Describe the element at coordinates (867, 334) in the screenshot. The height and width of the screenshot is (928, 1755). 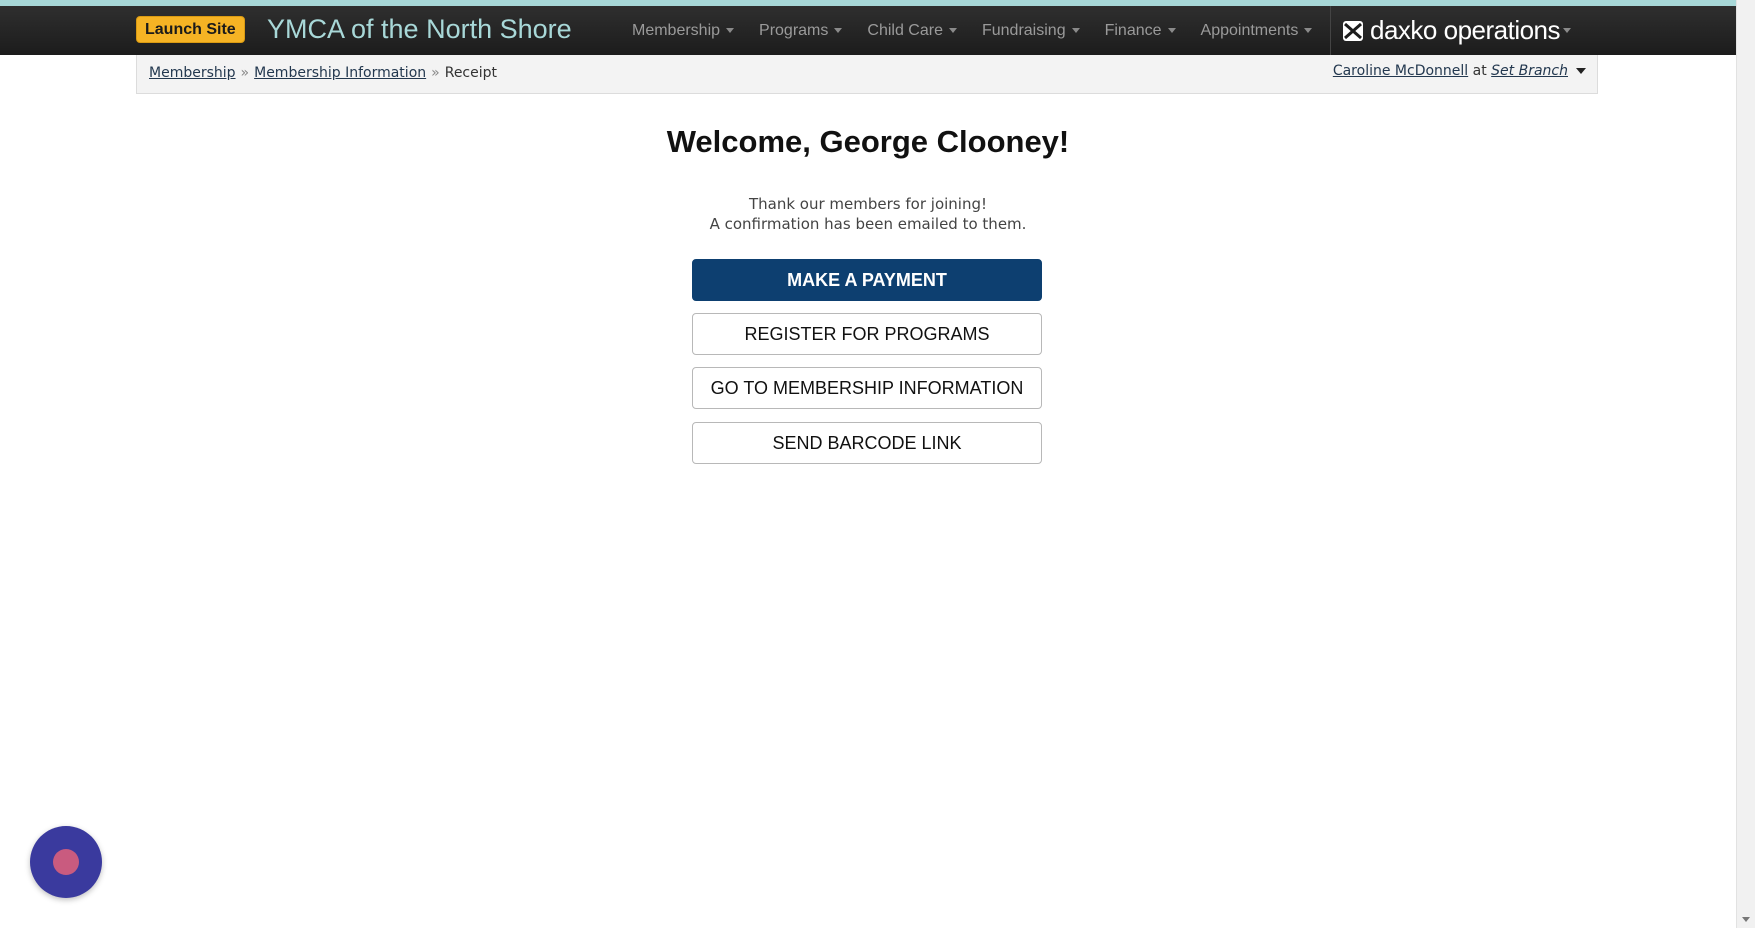
I see `register-programs-button: REGISTER FOR PROGRAMS` at that location.